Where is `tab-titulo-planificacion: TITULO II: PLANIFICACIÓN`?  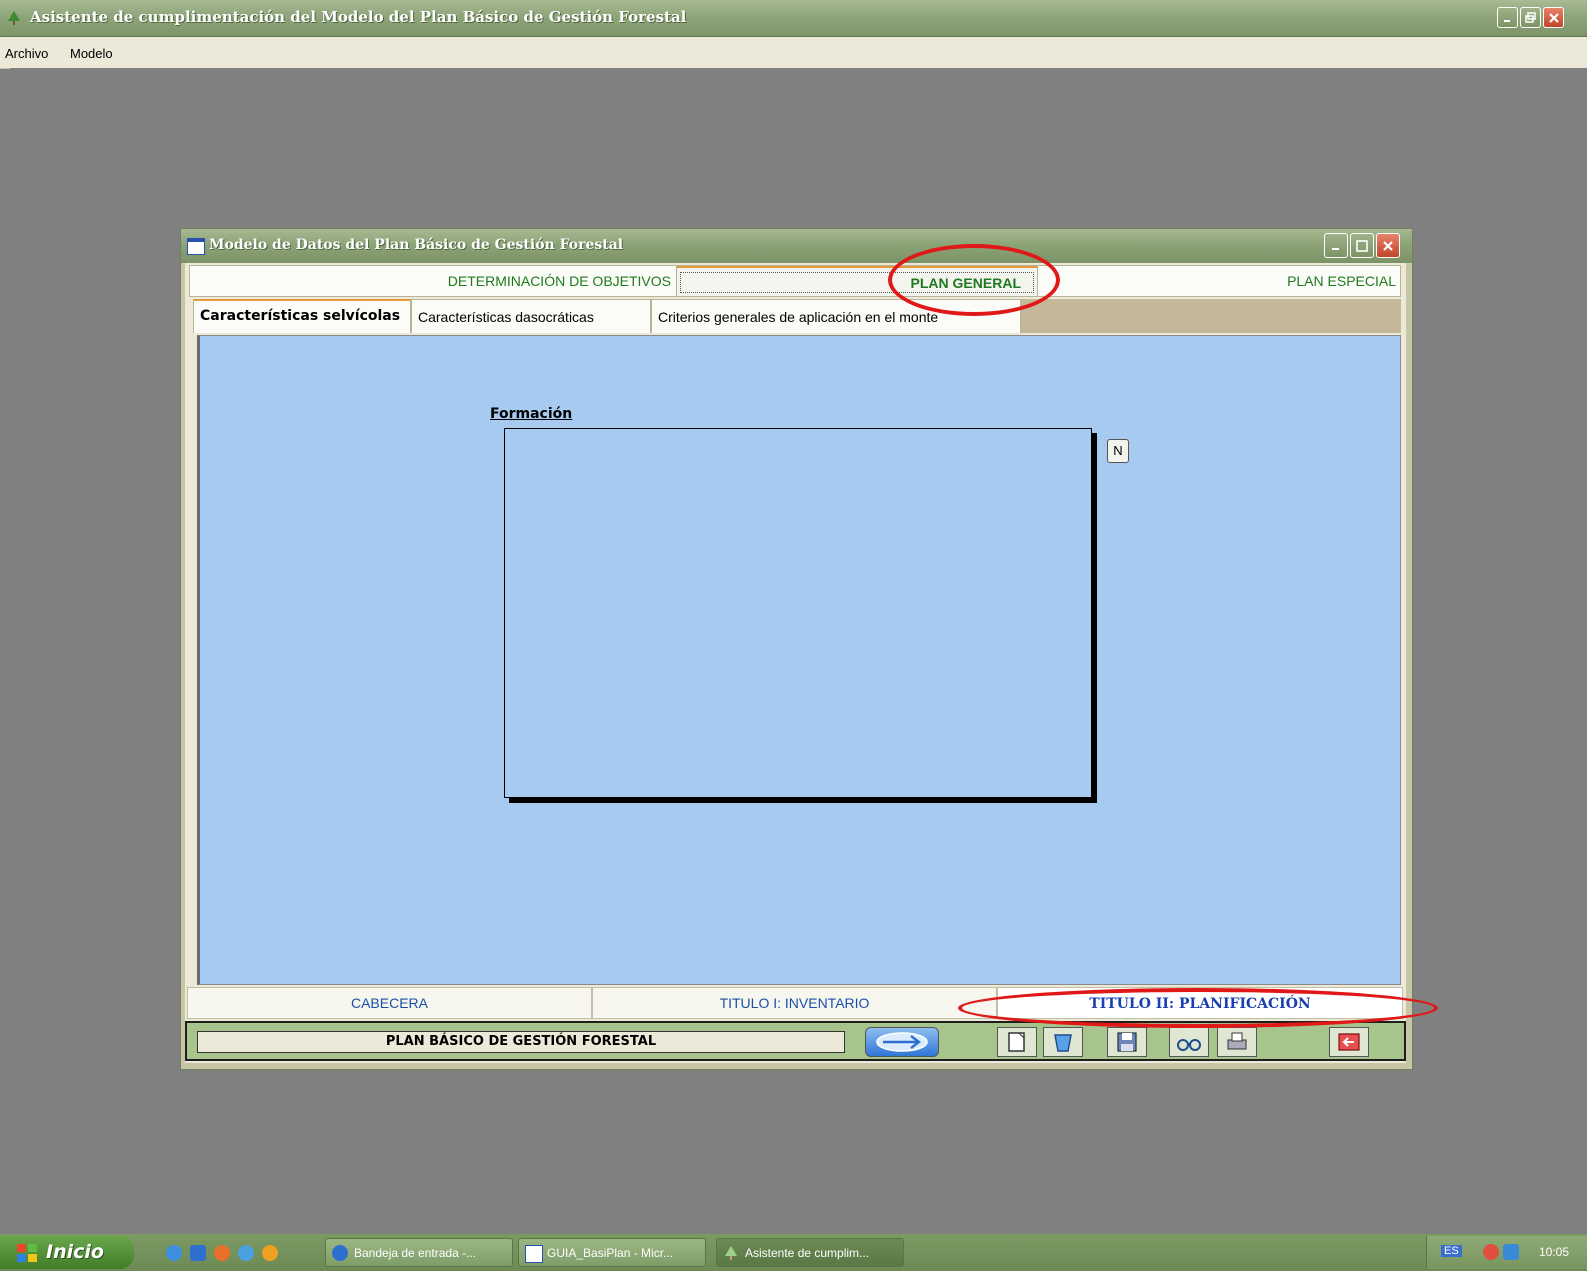 tab-titulo-planificacion: TITULO II: PLANIFICACIÓN is located at coordinates (1200, 1003).